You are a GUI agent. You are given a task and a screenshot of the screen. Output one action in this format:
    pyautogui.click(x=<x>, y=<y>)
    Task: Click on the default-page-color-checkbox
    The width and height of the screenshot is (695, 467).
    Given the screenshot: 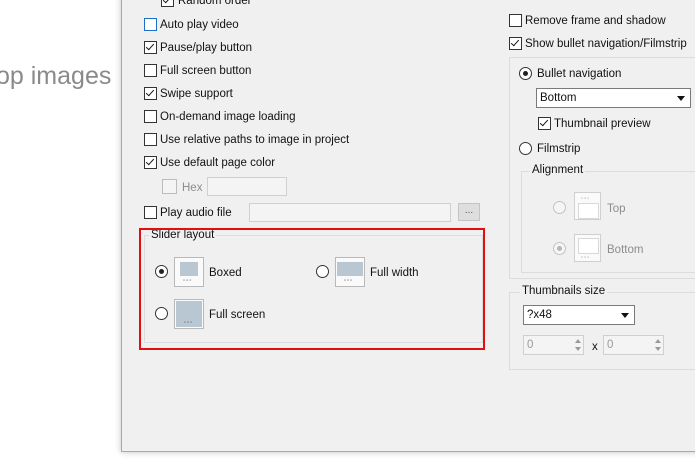 What is the action you would take?
    pyautogui.click(x=150, y=162)
    